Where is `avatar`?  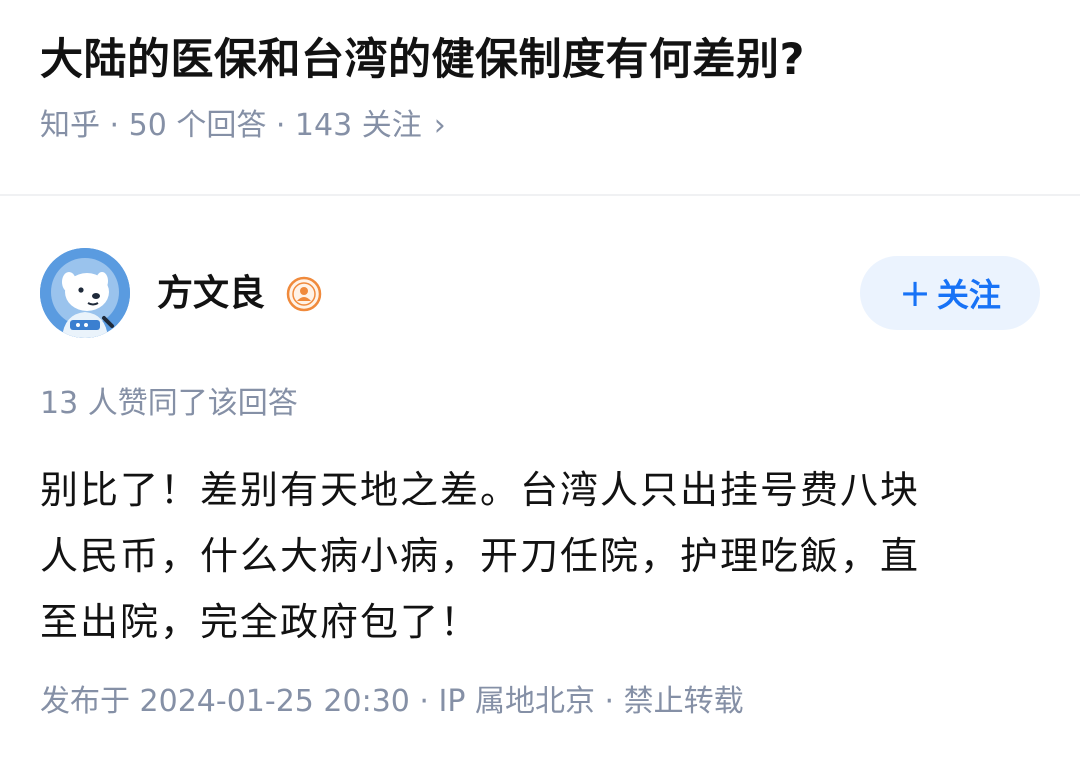
avatar is located at coordinates (85, 293).